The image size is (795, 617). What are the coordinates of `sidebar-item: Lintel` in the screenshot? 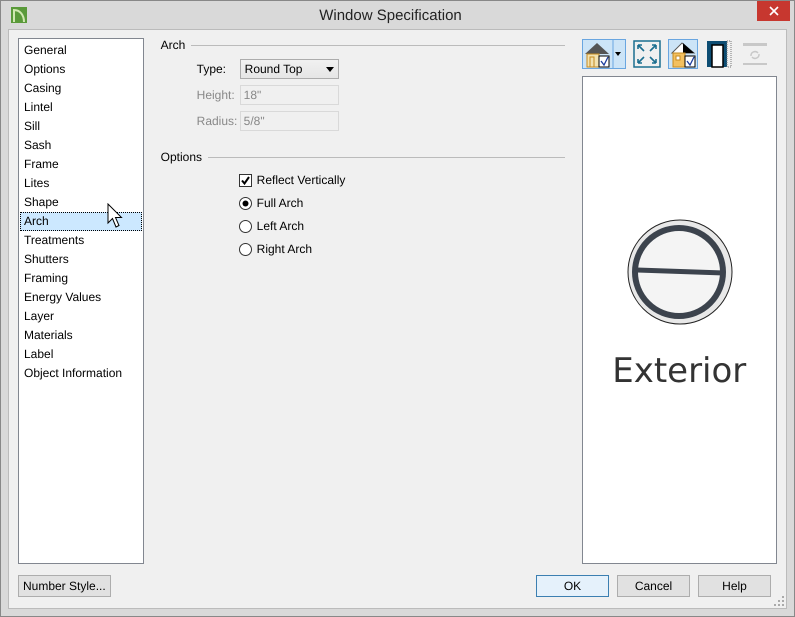 It's located at (81, 107).